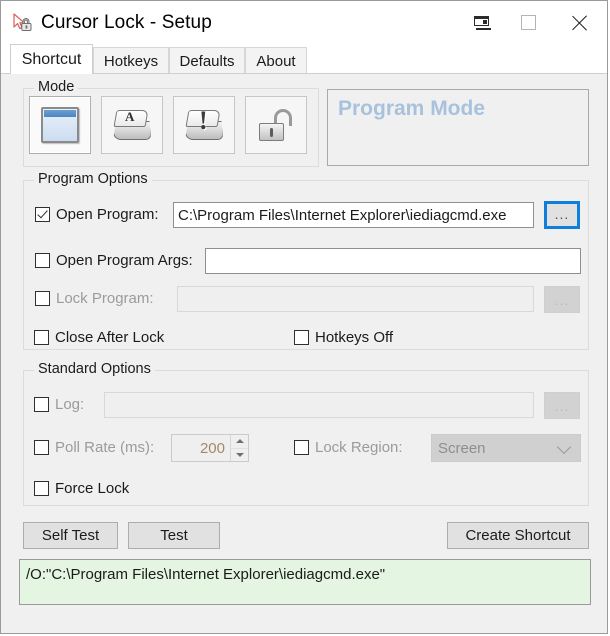  What do you see at coordinates (42, 214) in the screenshot?
I see `open-program-checkbox` at bounding box center [42, 214].